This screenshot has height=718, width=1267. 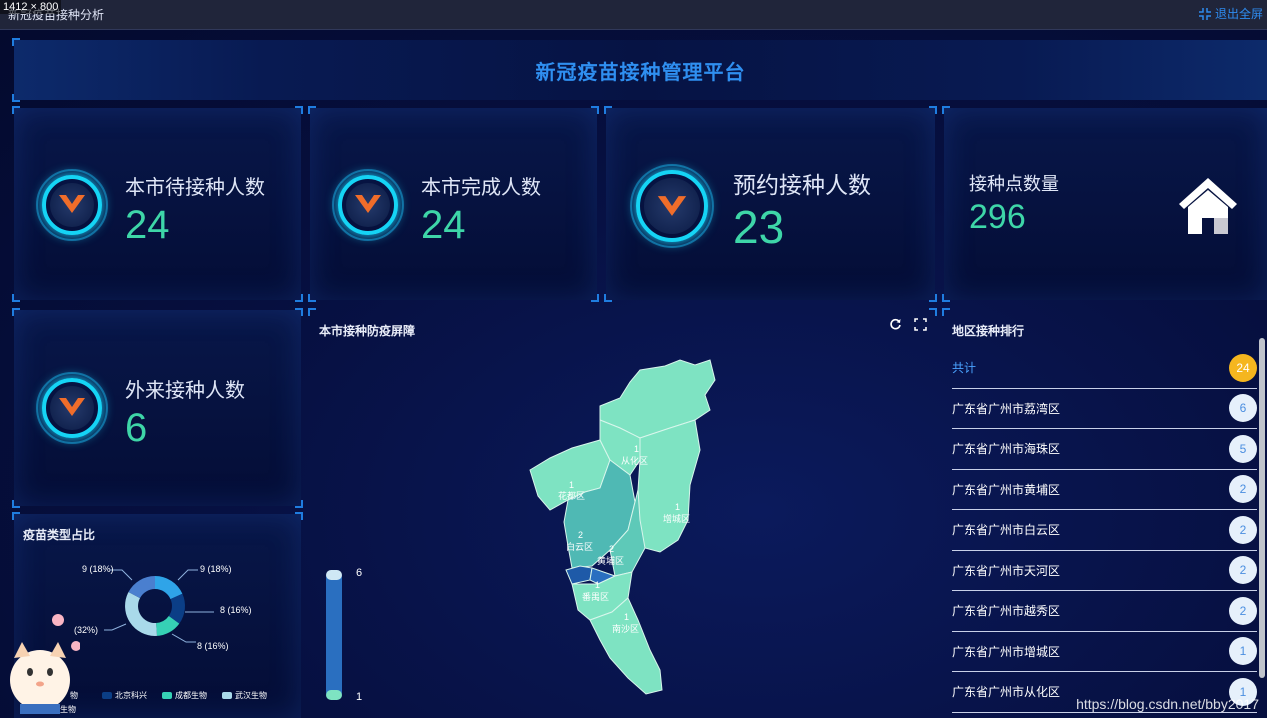 I want to click on shrink-icon, so click(x=1204, y=13).